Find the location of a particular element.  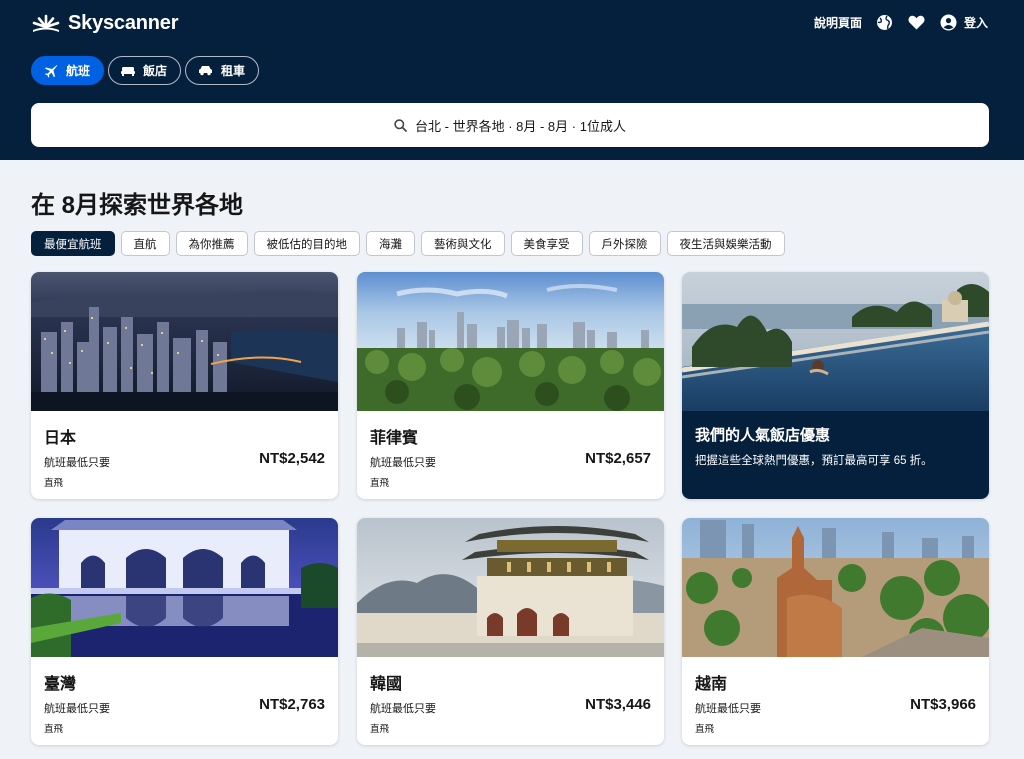

destination-card-korea: 韓國 航班最低只要 NT$3,446 直飛 is located at coordinates (510, 631).